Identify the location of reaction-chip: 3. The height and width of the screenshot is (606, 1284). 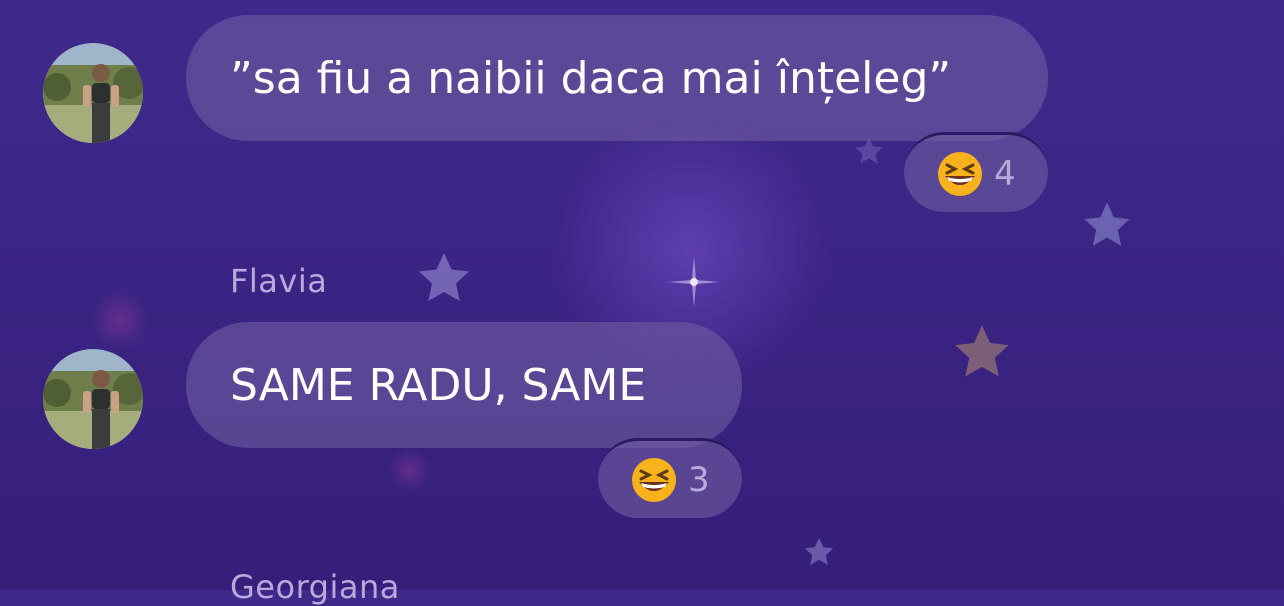
(670, 478).